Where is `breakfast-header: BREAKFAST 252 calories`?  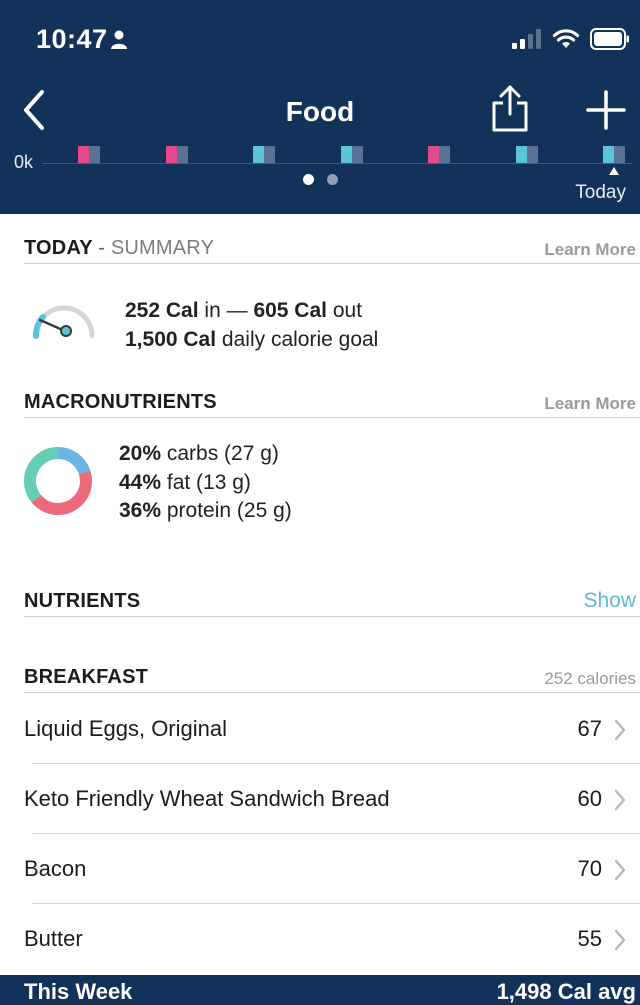 breakfast-header: BREAKFAST 252 calories is located at coordinates (332, 677).